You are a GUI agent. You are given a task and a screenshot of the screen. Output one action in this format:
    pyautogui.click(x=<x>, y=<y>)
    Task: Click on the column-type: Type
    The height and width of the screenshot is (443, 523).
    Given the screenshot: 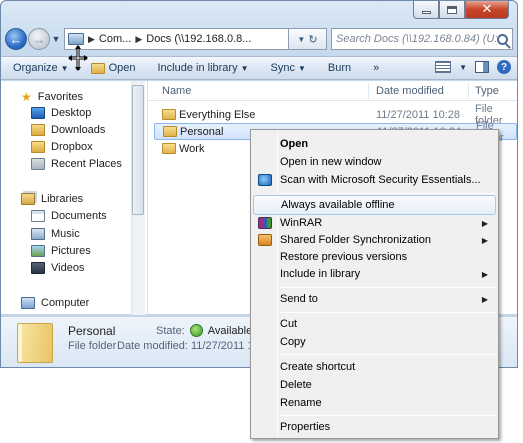 What is the action you would take?
    pyautogui.click(x=487, y=91)
    